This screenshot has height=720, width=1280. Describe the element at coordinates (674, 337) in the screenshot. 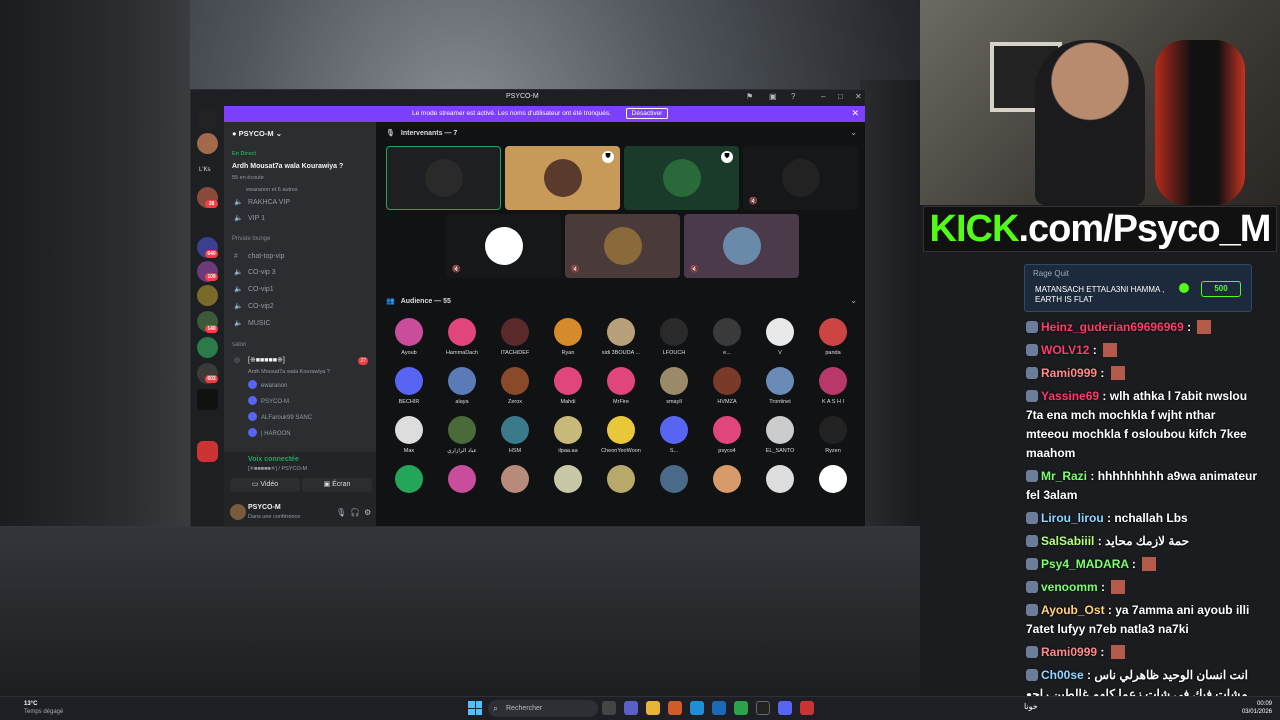

I see `audience-member: LFOUCH` at that location.